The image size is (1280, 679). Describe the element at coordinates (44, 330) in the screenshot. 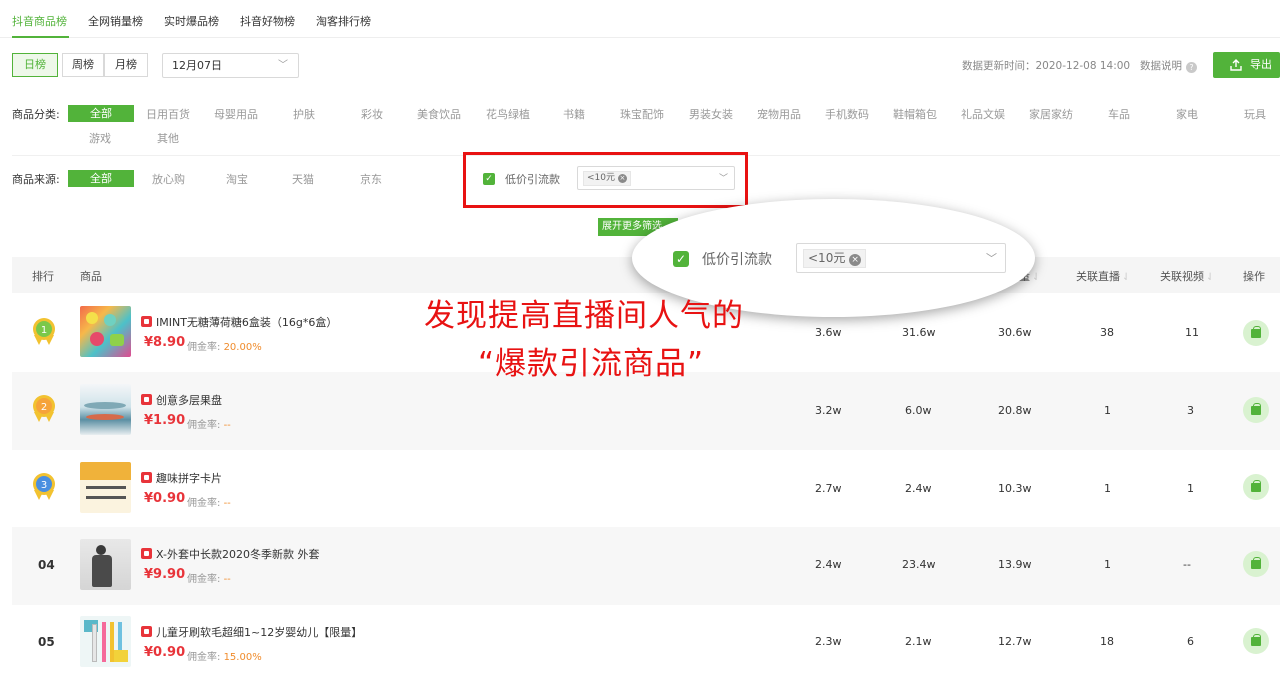

I see `rank-medal-number: 1` at that location.